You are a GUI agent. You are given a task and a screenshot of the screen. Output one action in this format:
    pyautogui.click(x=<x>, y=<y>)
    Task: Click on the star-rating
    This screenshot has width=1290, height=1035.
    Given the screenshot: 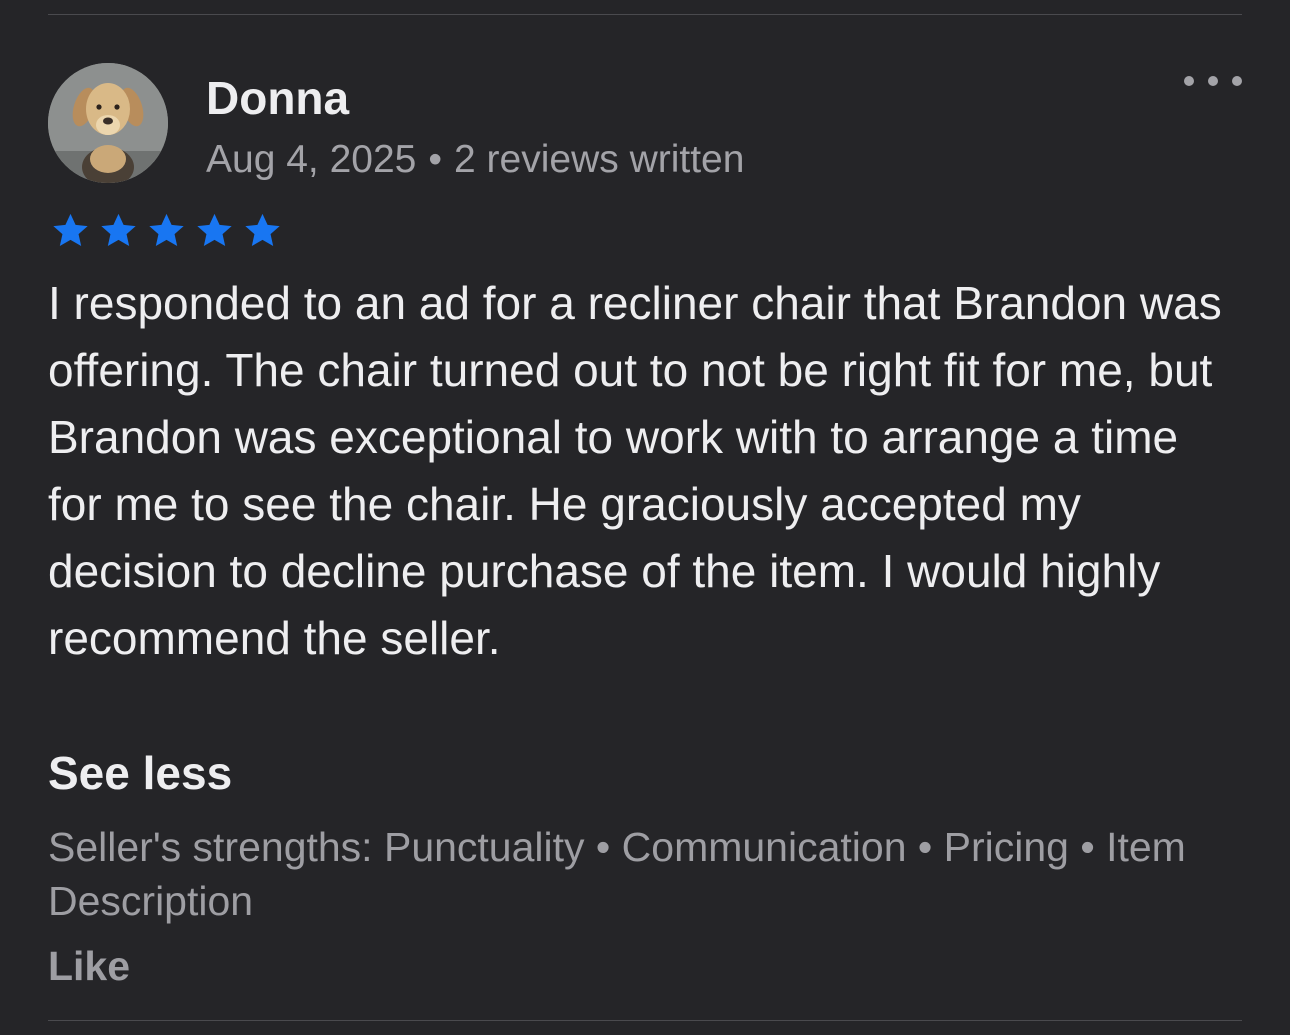 What is the action you would take?
    pyautogui.click(x=166, y=231)
    